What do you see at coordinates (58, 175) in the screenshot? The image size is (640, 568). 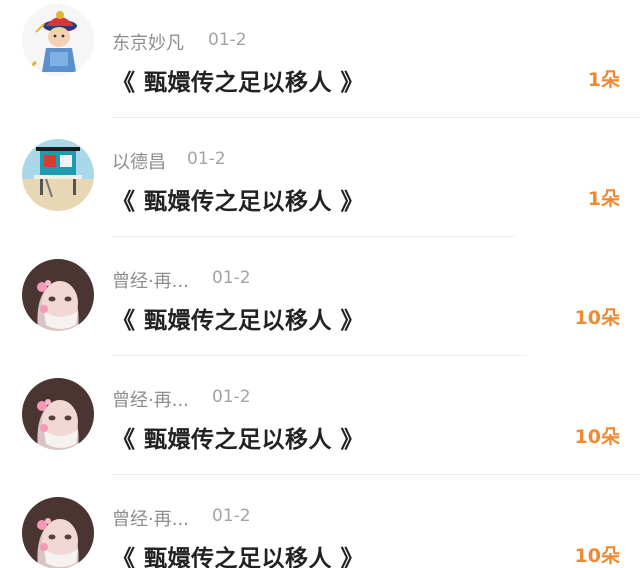 I see `beach-hut-avatar-icon` at bounding box center [58, 175].